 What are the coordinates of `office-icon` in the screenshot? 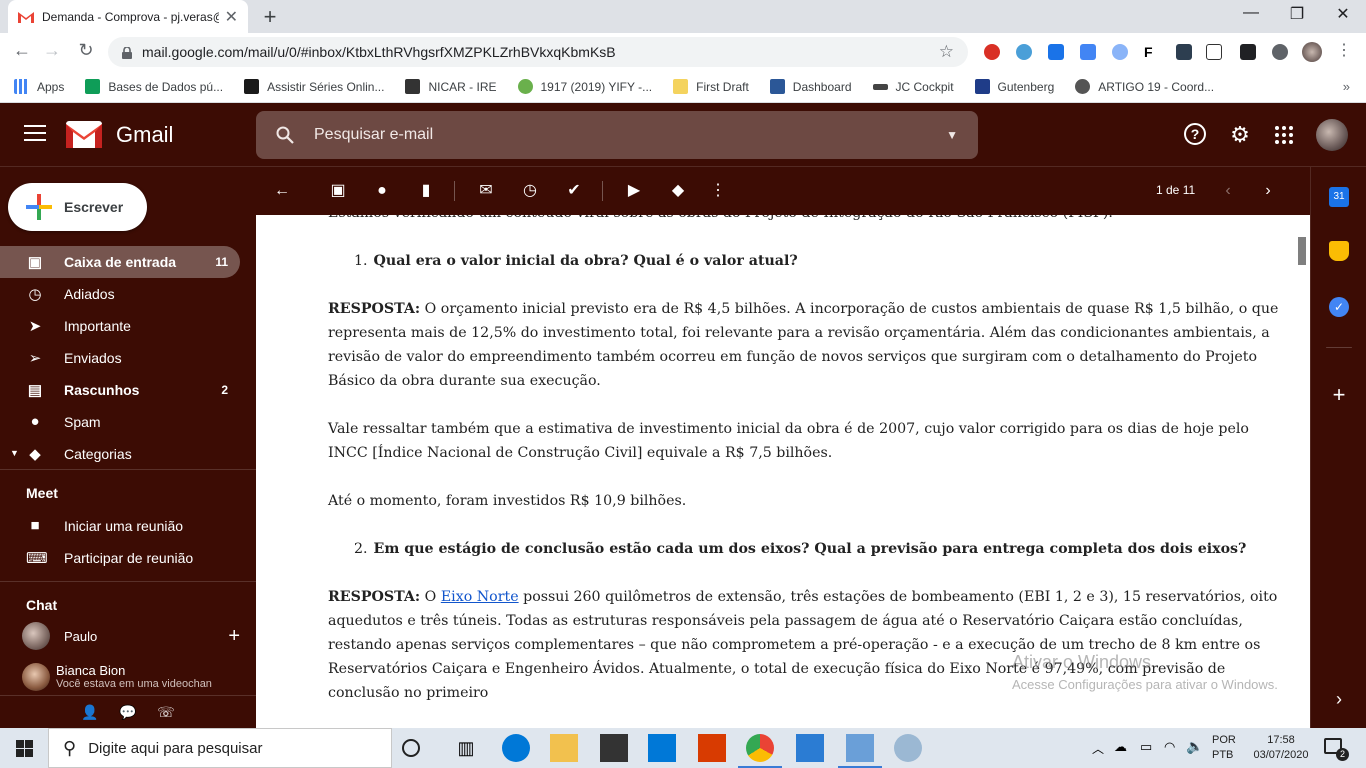 It's located at (712, 748).